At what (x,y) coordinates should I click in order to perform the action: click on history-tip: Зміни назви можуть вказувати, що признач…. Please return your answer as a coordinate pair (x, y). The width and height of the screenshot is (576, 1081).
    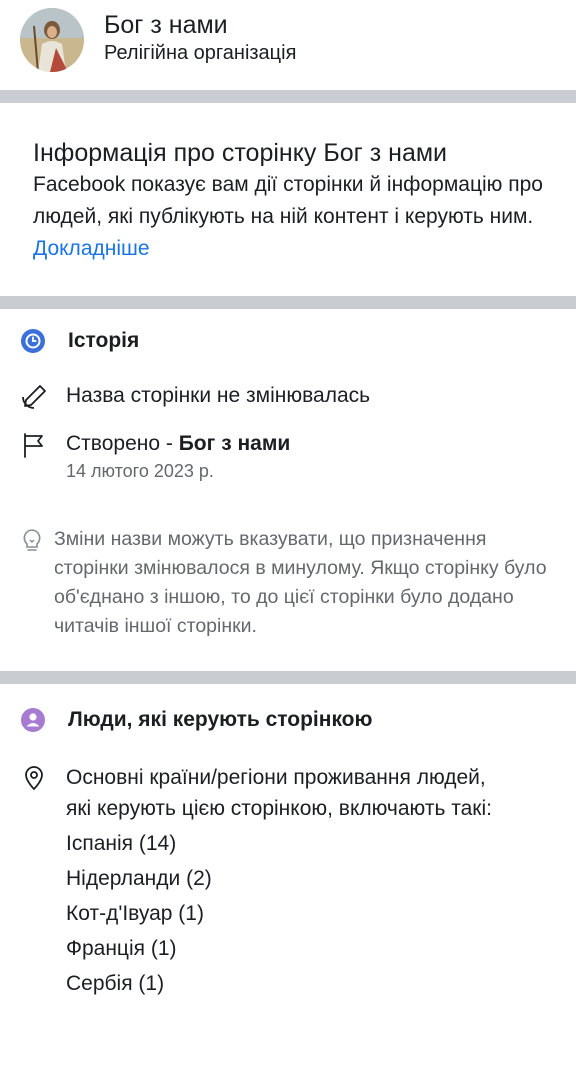
    Looking at the image, I should click on (288, 583).